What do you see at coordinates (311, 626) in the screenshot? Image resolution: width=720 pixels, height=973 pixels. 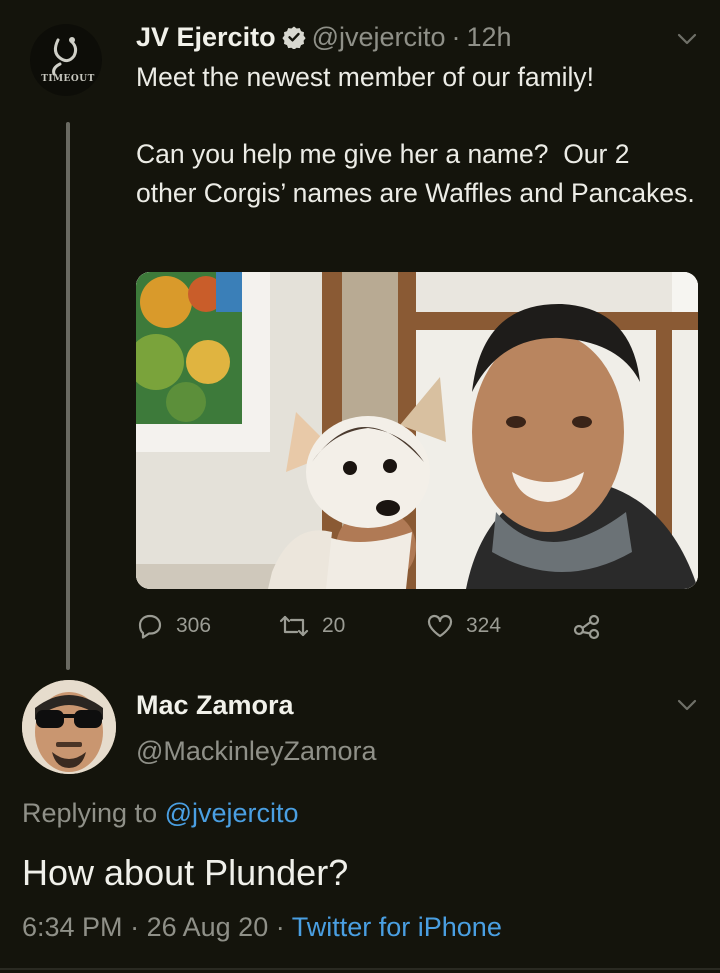 I see `retweet-button: 20` at bounding box center [311, 626].